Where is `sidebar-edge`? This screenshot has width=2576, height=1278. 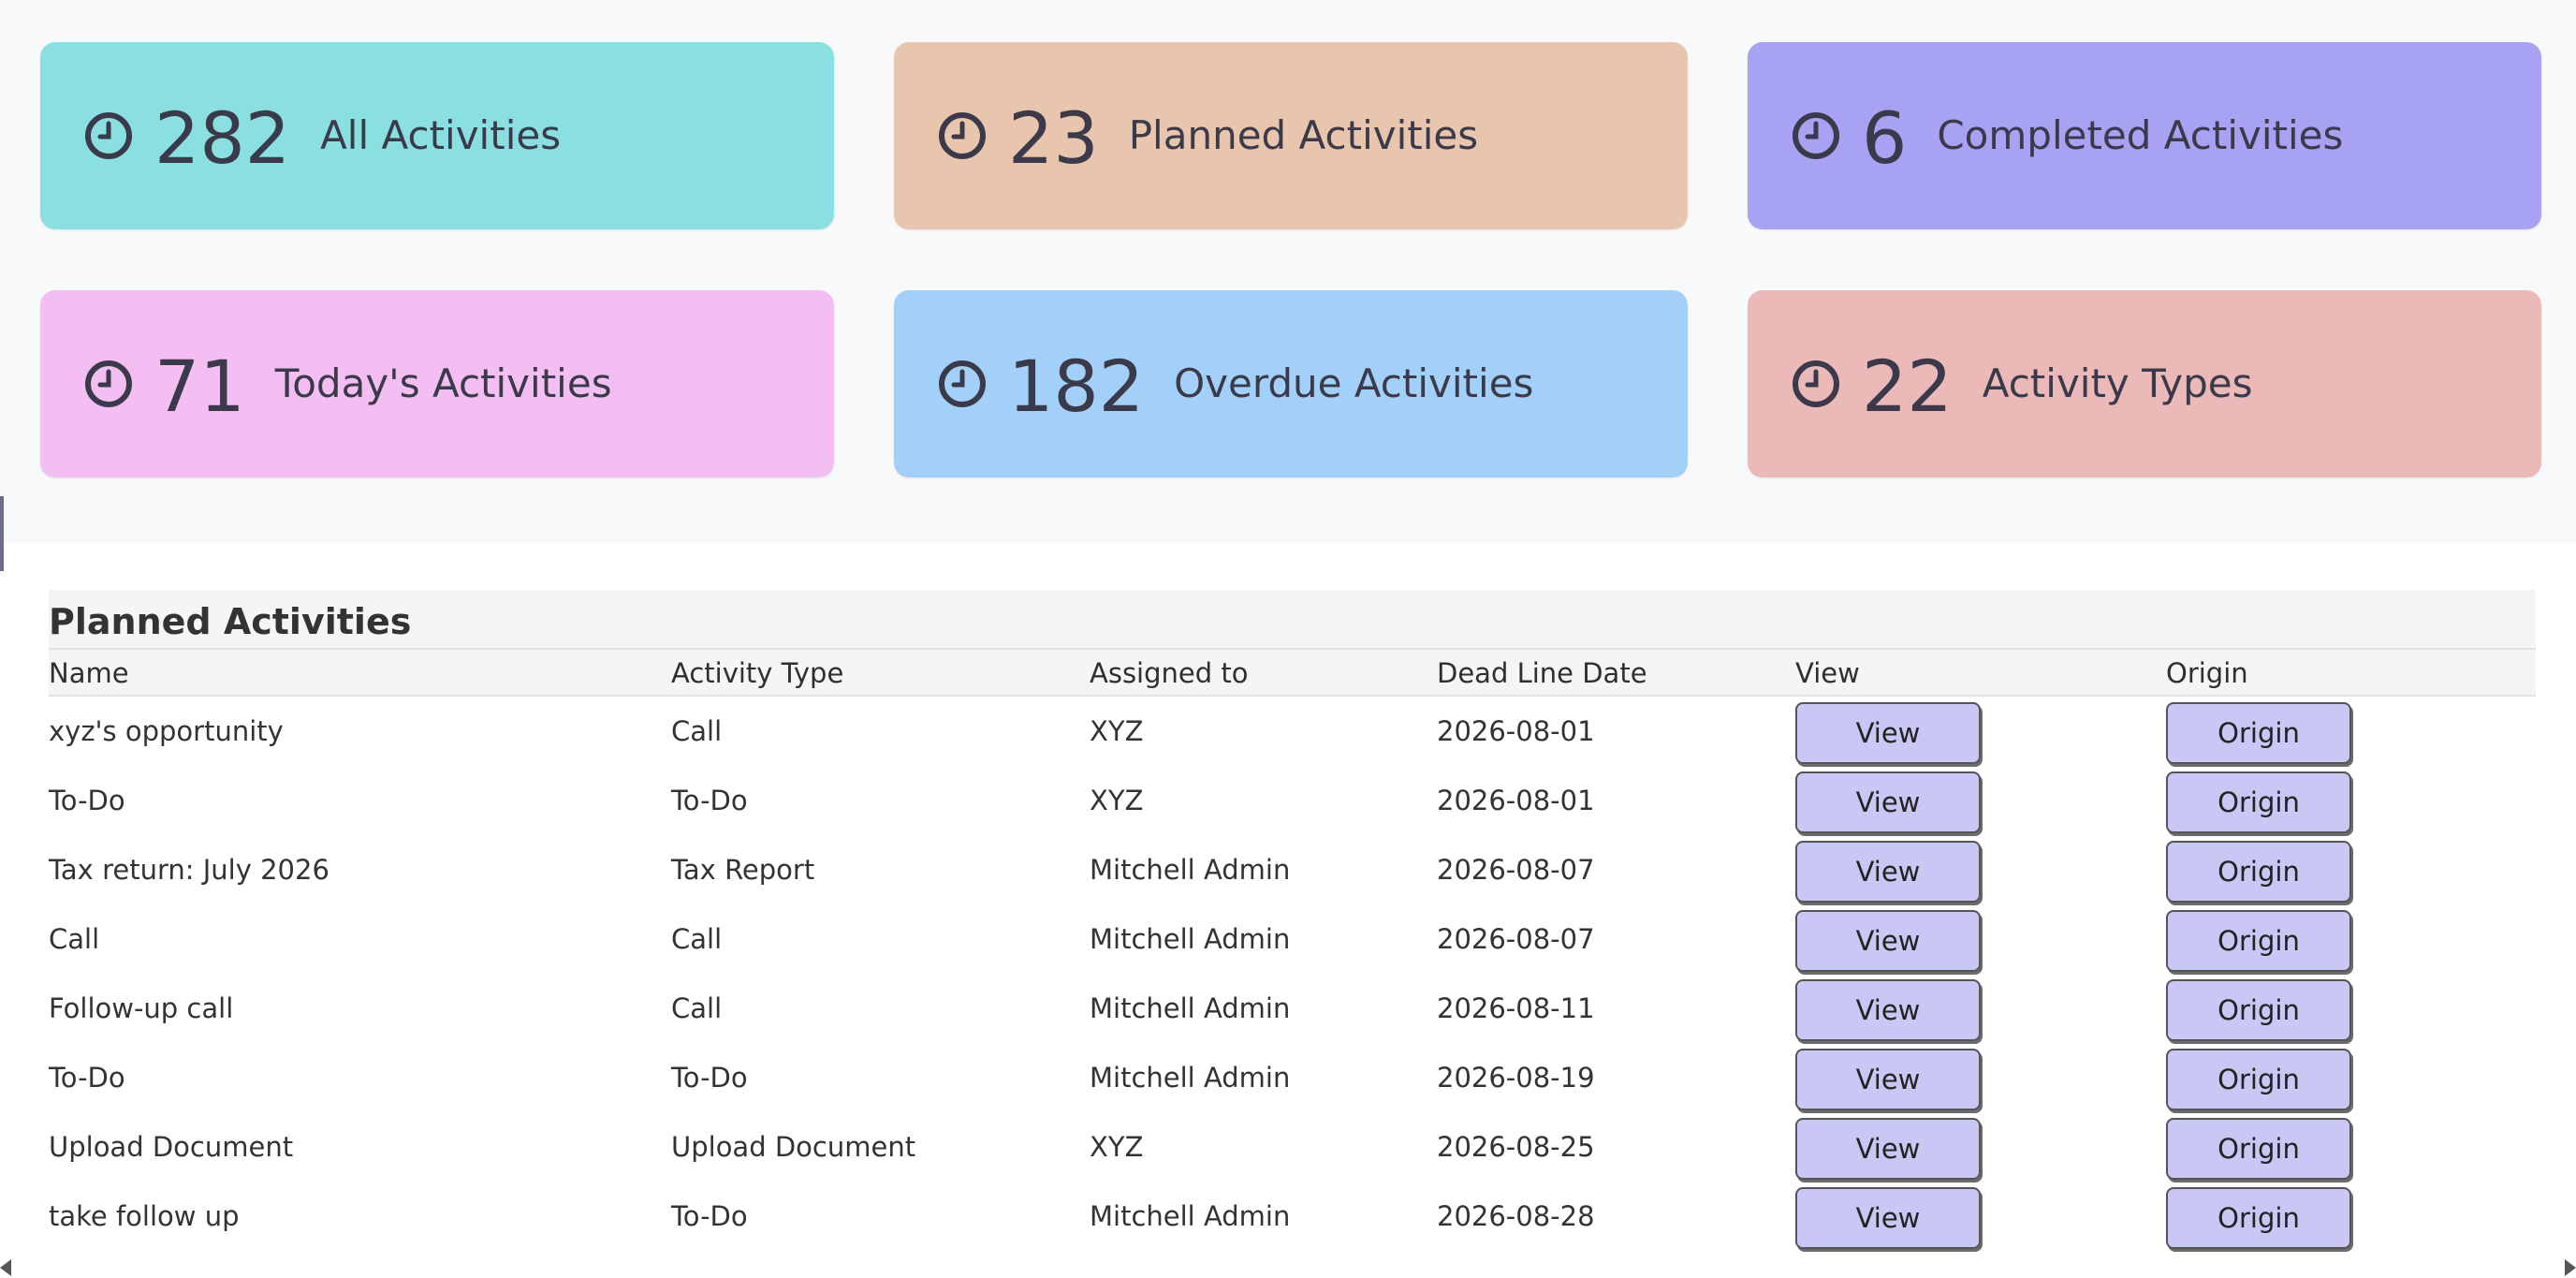 sidebar-edge is located at coordinates (2, 533).